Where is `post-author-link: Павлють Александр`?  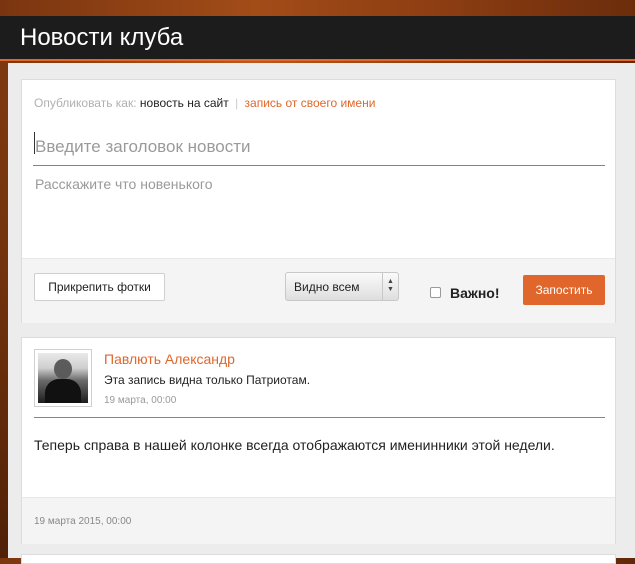
post-author-link: Павлють Александр is located at coordinates (169, 359).